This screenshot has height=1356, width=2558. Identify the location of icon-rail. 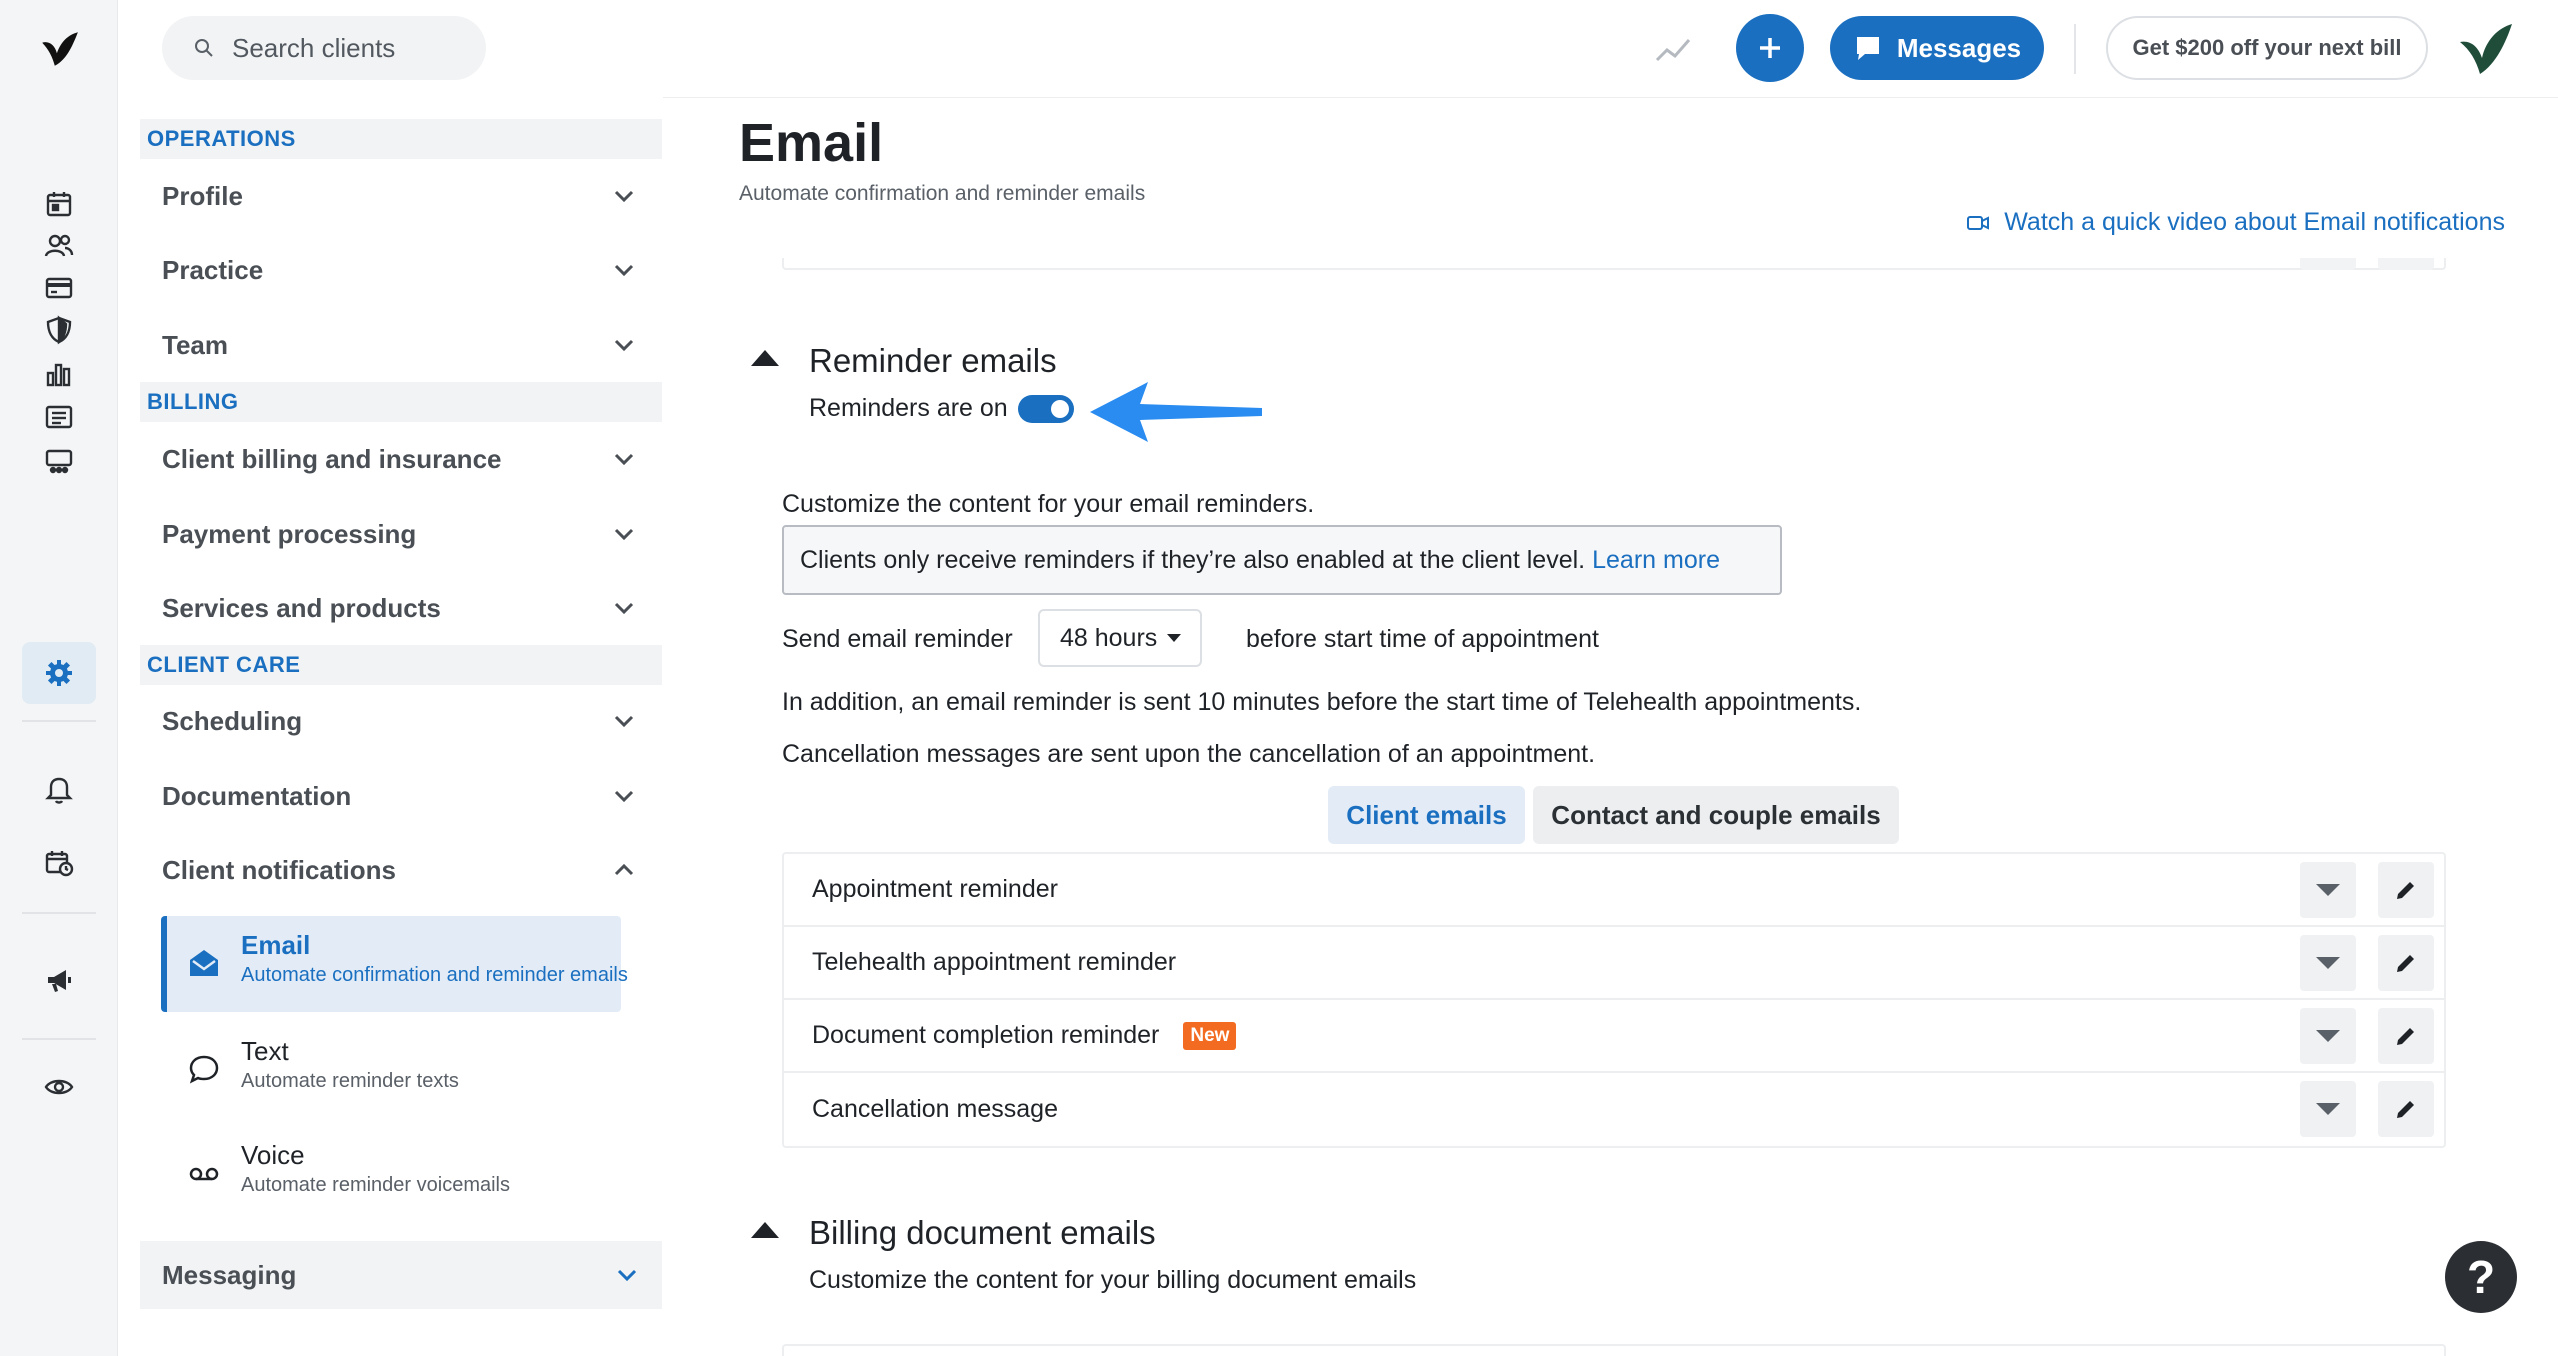
(59, 678).